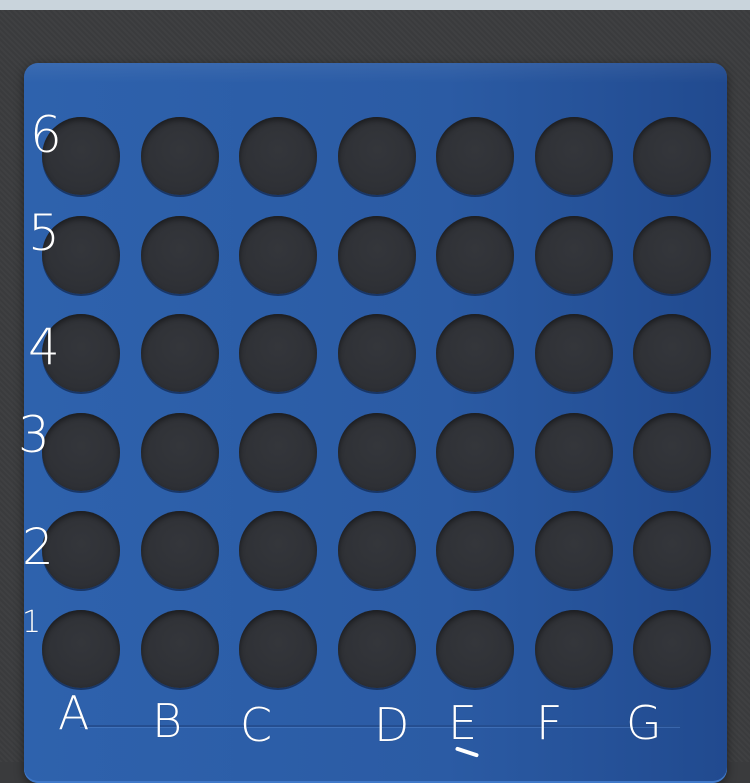 The height and width of the screenshot is (783, 750). What do you see at coordinates (34, 435) in the screenshot?
I see `row-label-3: 3` at bounding box center [34, 435].